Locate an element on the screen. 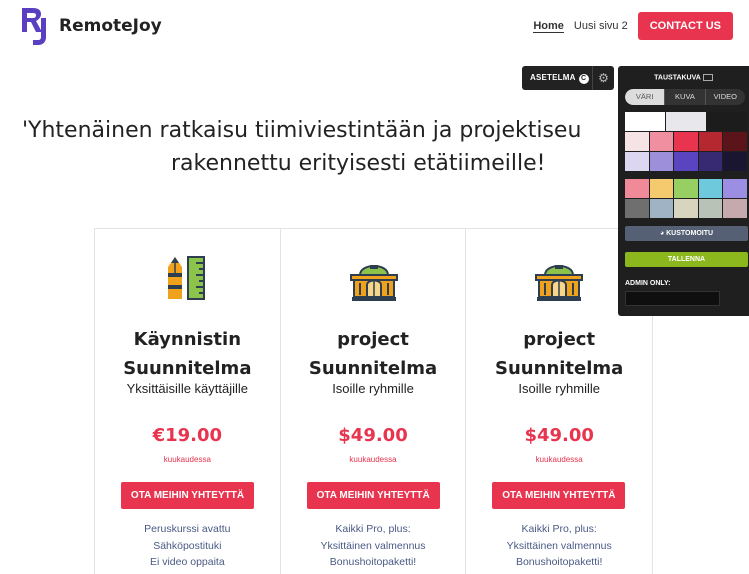 Image resolution: width=749 pixels, height=574 pixels. image-icon is located at coordinates (707, 77).